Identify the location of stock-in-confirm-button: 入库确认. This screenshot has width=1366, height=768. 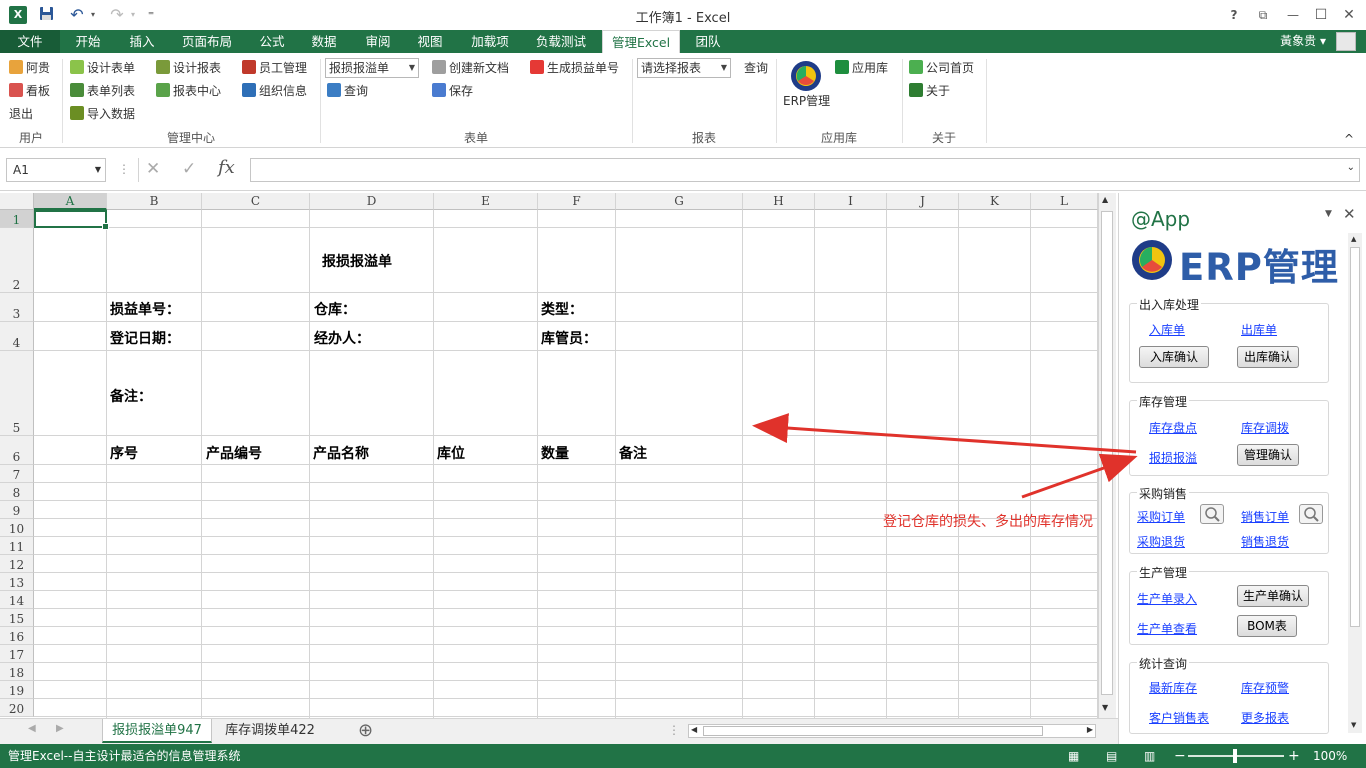
(1174, 357).